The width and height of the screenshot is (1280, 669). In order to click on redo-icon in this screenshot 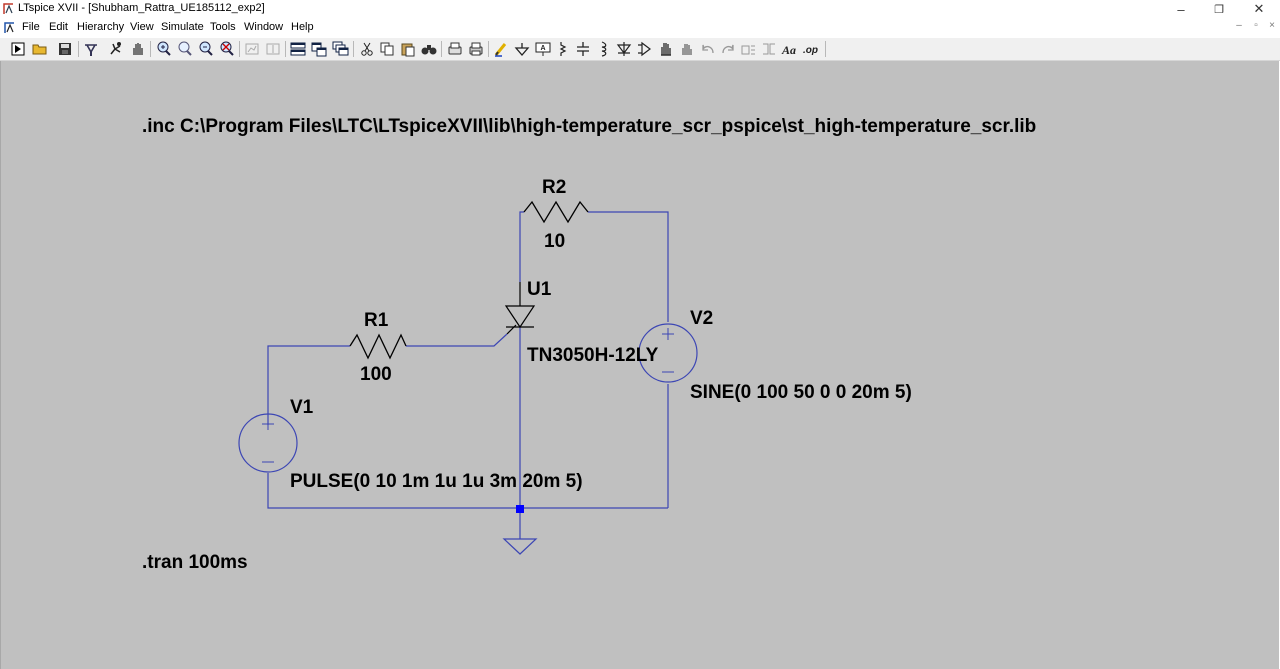, I will do `click(728, 49)`.